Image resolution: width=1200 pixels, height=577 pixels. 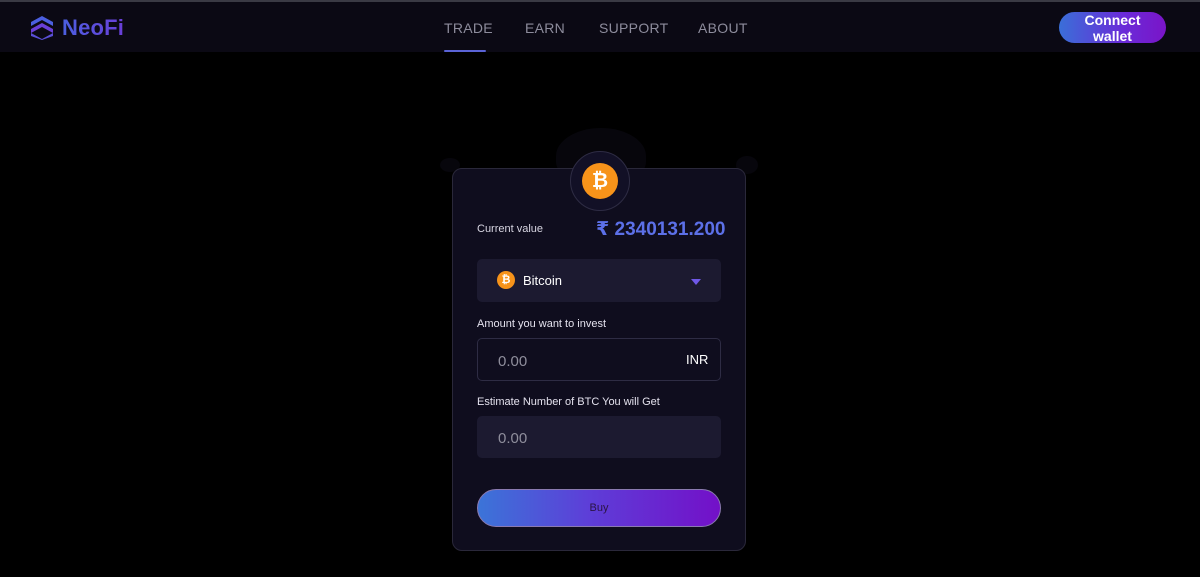 I want to click on selected-coin: Bitcoin, so click(x=543, y=280).